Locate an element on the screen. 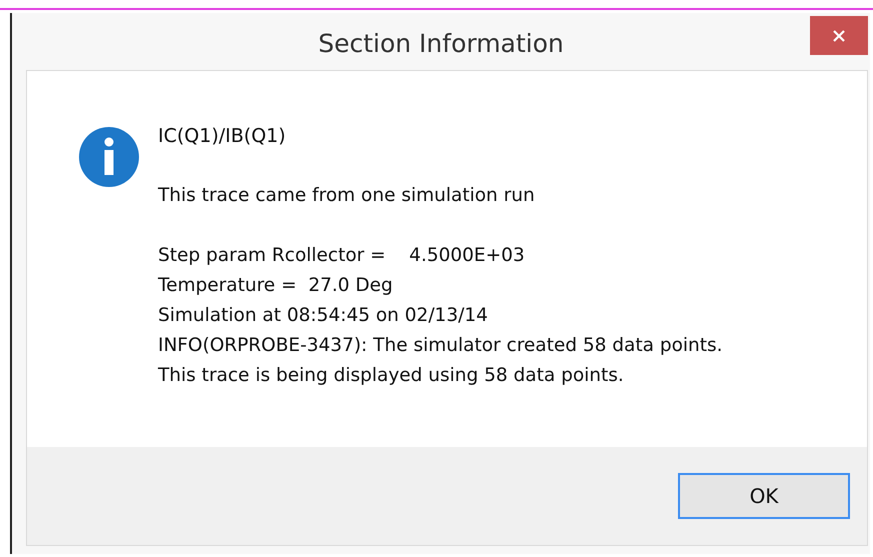 Image resolution: width=873 pixels, height=557 pixels. detail-line: Temperature = 27.0 Deg is located at coordinates (276, 286).